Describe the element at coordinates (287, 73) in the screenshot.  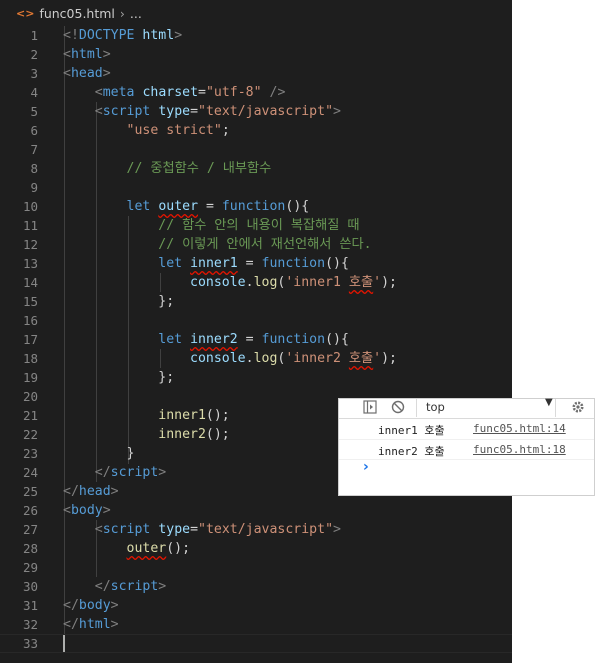
I see `code-line: <head>` at that location.